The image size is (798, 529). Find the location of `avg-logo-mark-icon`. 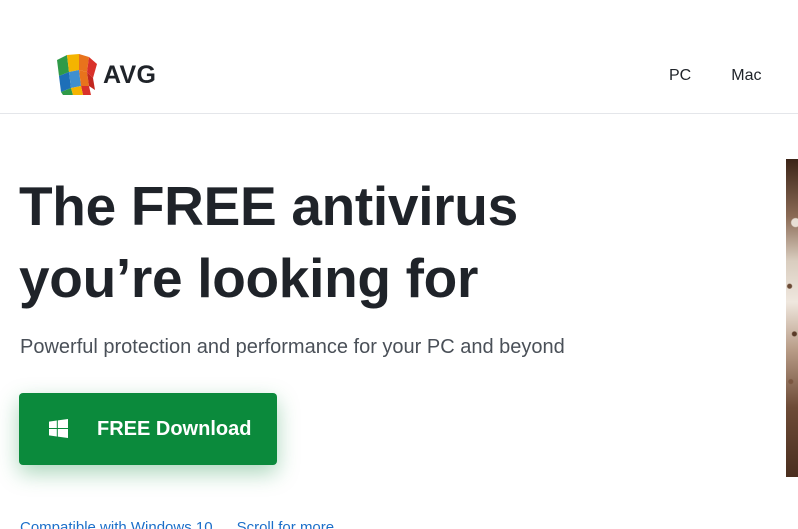

avg-logo-mark-icon is located at coordinates (77, 74).